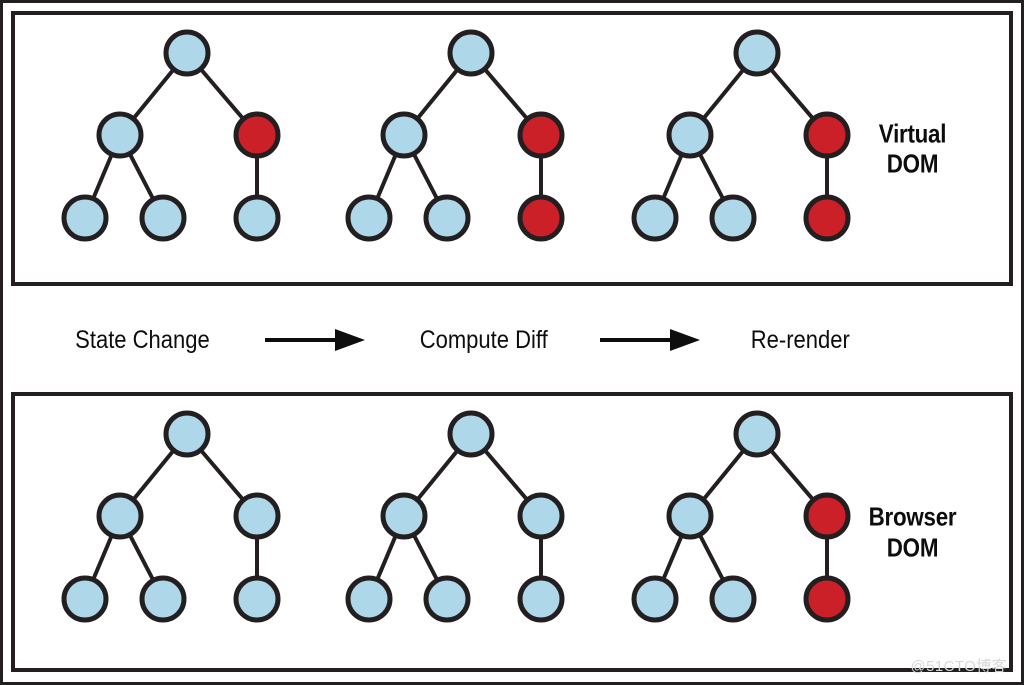 The width and height of the screenshot is (1024, 685). Describe the element at coordinates (483, 339) in the screenshot. I see `flow-step-compute-diff: Compute Diff` at that location.